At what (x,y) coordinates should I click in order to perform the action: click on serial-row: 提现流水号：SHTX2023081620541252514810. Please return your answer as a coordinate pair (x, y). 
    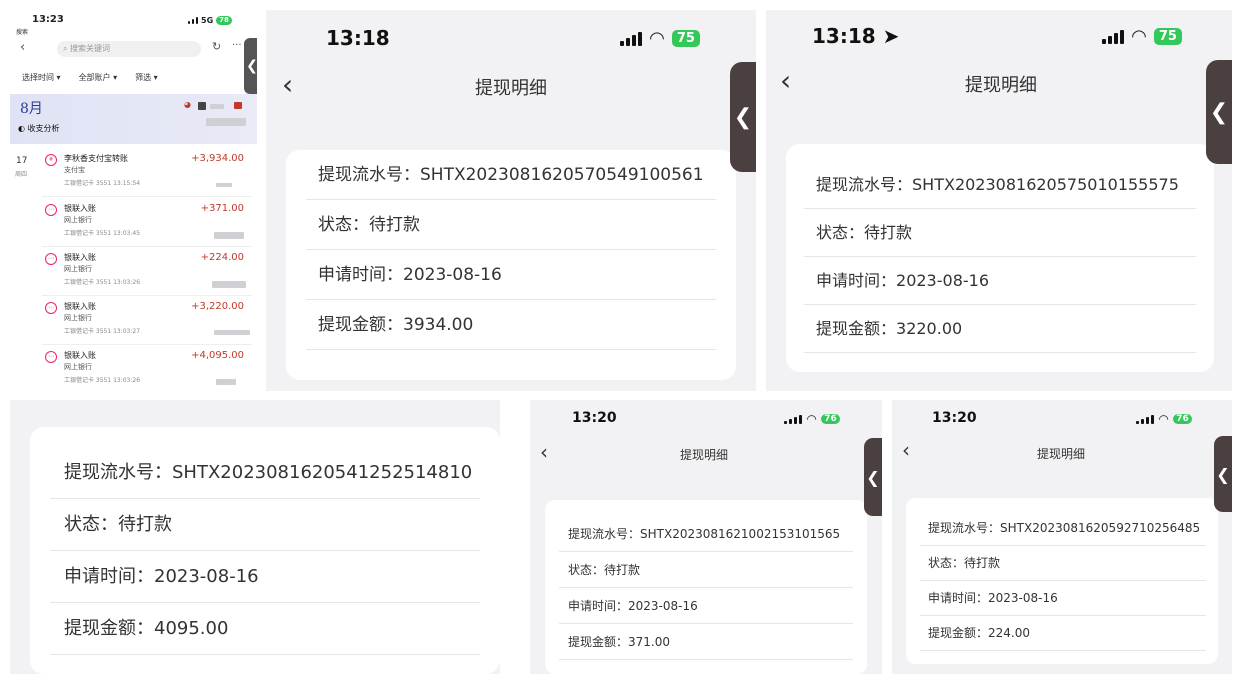
    Looking at the image, I should click on (265, 473).